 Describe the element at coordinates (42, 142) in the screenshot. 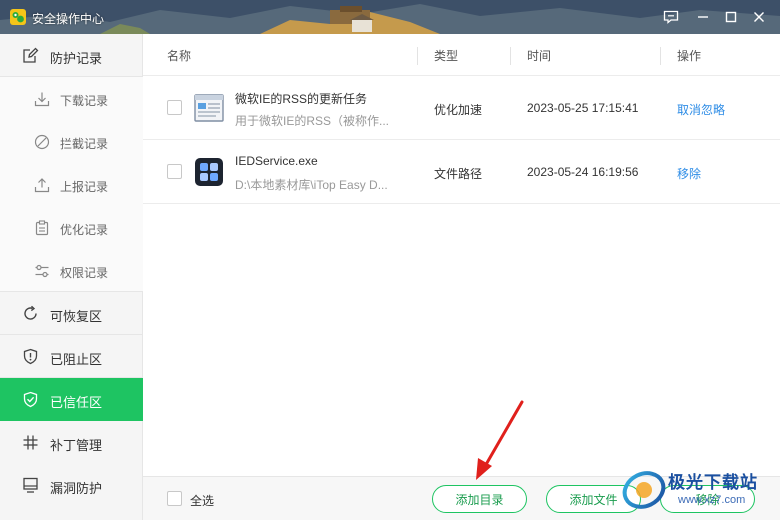

I see `block-icon` at that location.